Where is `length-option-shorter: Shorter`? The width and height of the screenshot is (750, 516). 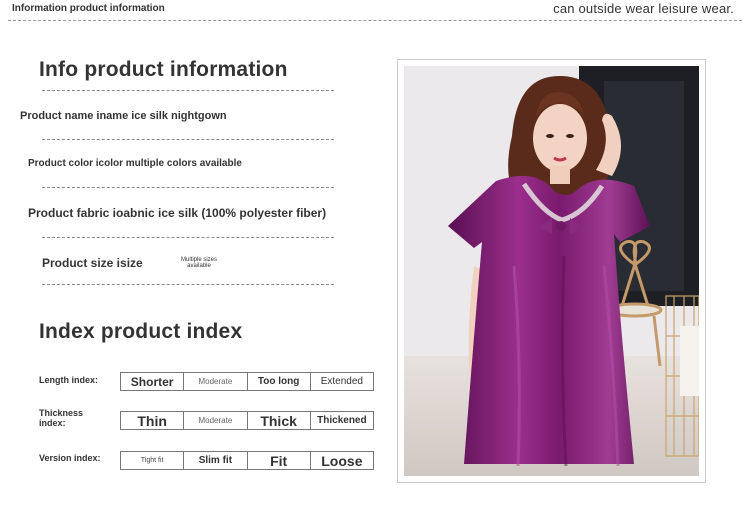 length-option-shorter: Shorter is located at coordinates (153, 381).